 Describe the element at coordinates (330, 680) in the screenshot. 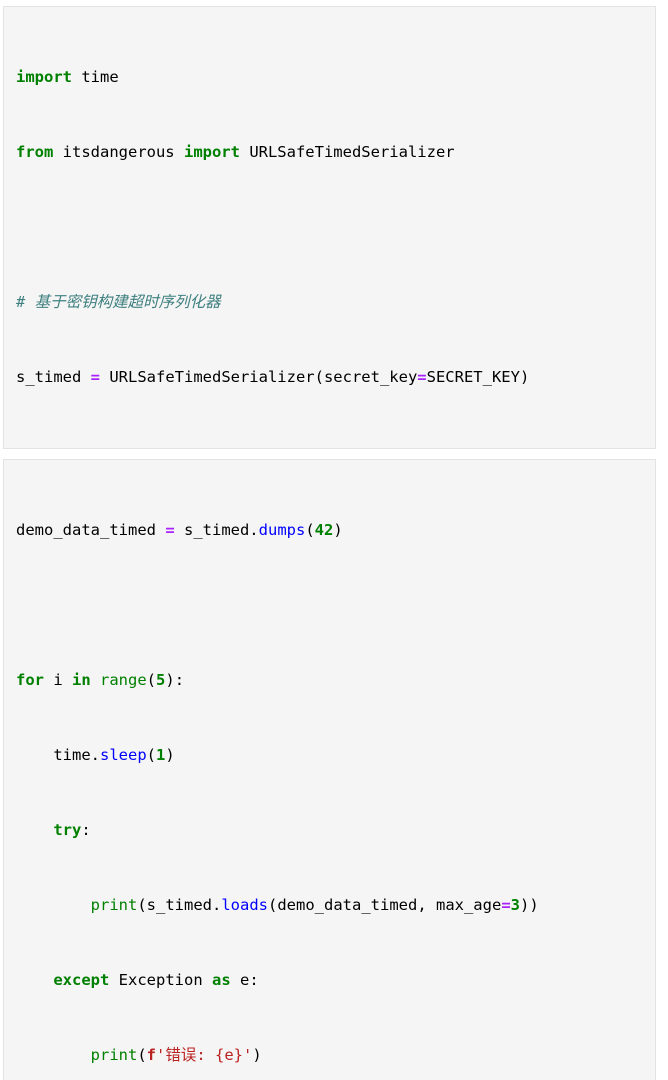

I see `code-line: for i in range(5):` at that location.